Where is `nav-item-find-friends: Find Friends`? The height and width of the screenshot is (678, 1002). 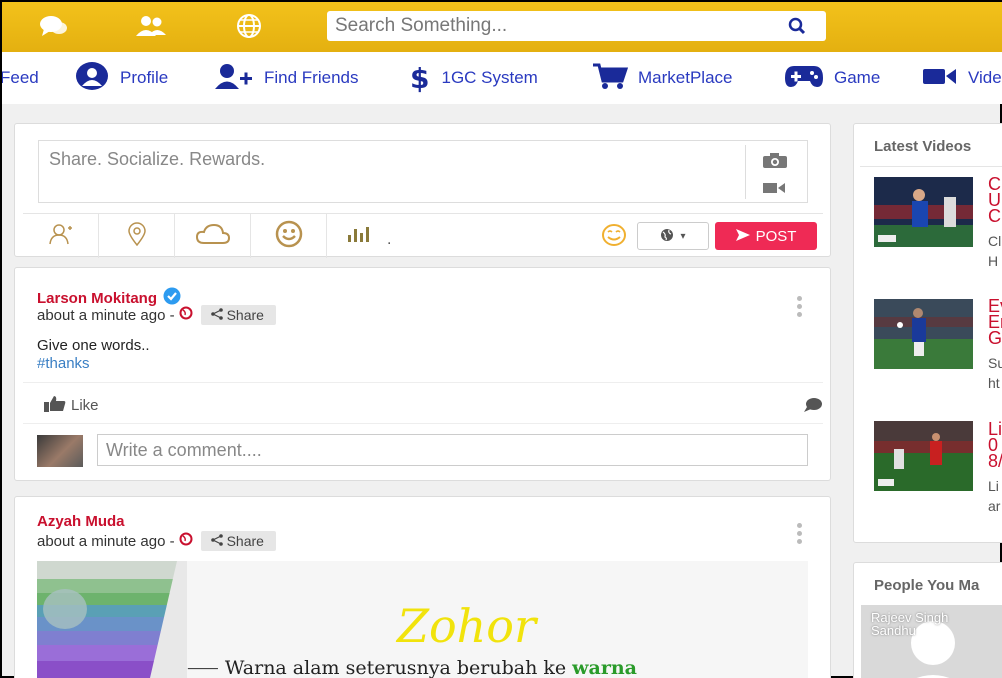
nav-item-find-friends: Find Friends is located at coordinates (286, 78).